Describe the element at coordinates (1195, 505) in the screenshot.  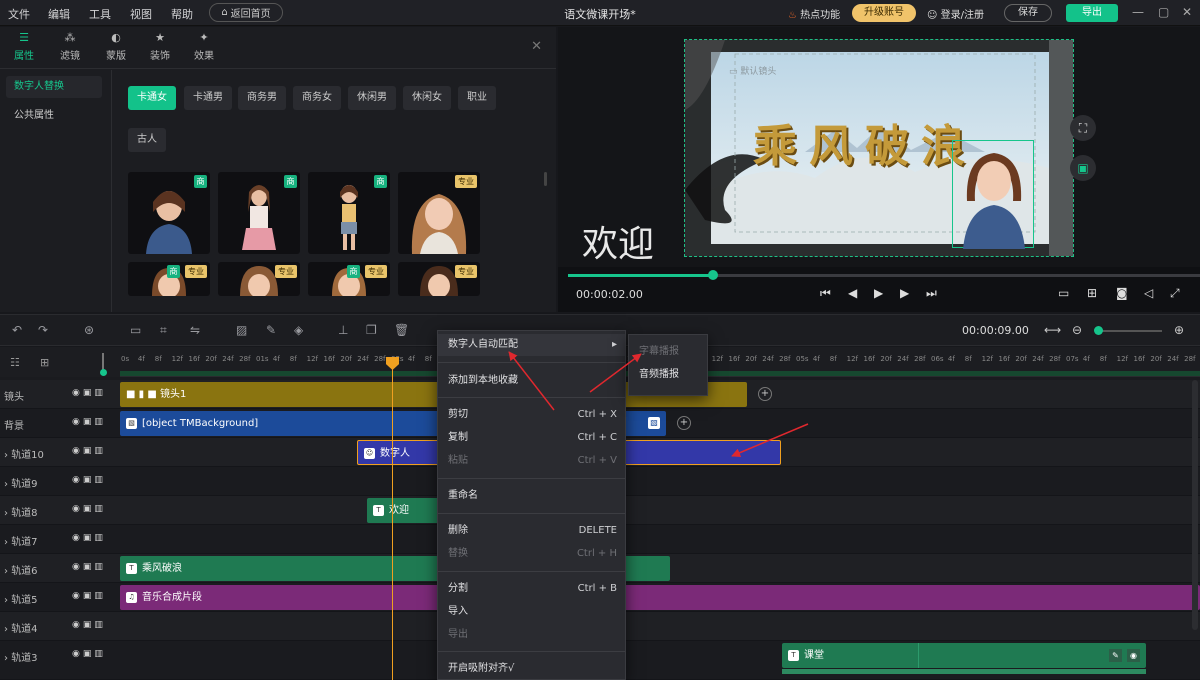
I see `timeline-vscrollbar` at that location.